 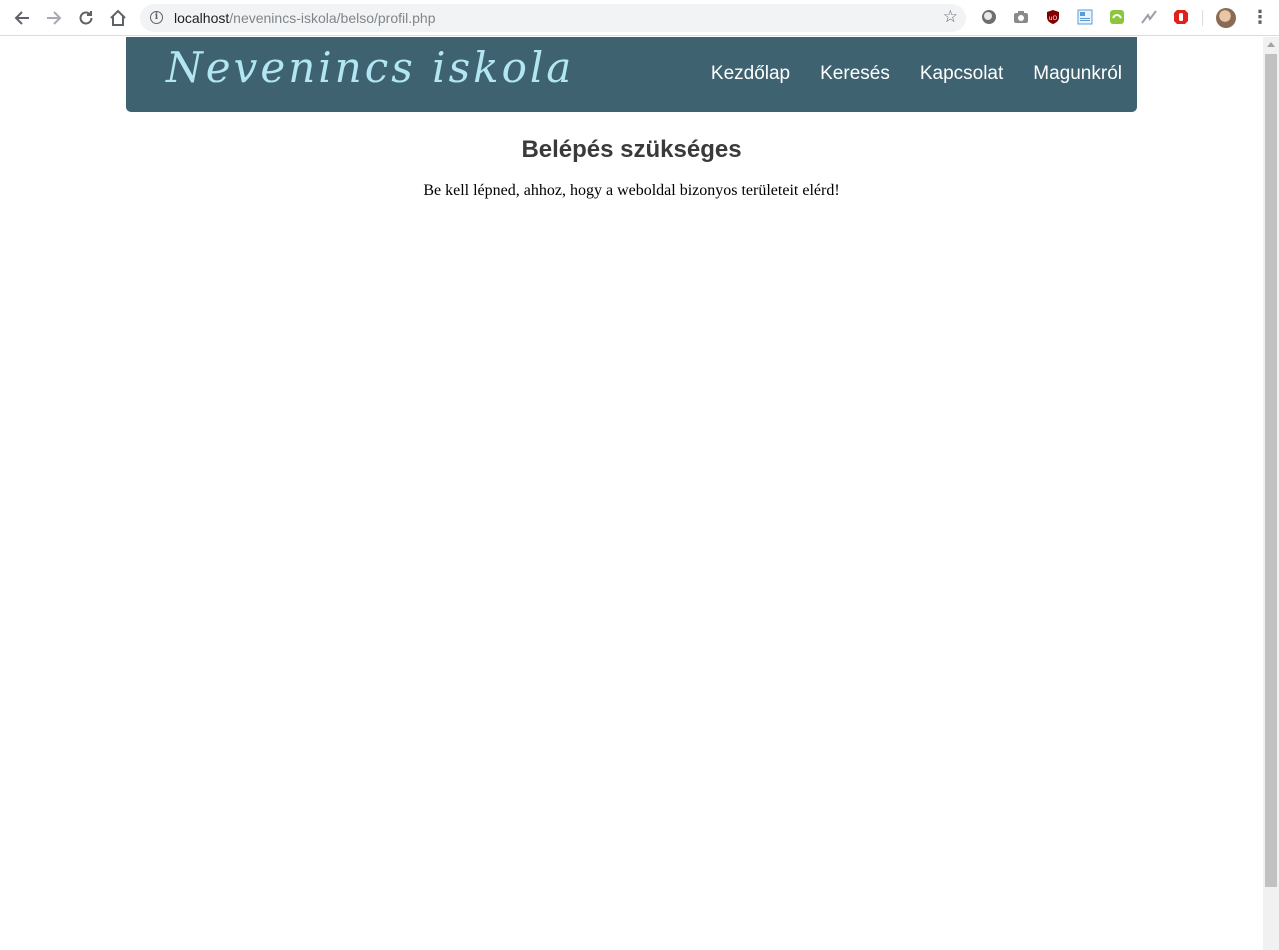 What do you see at coordinates (1085, 17) in the screenshot?
I see `document-extension-icon` at bounding box center [1085, 17].